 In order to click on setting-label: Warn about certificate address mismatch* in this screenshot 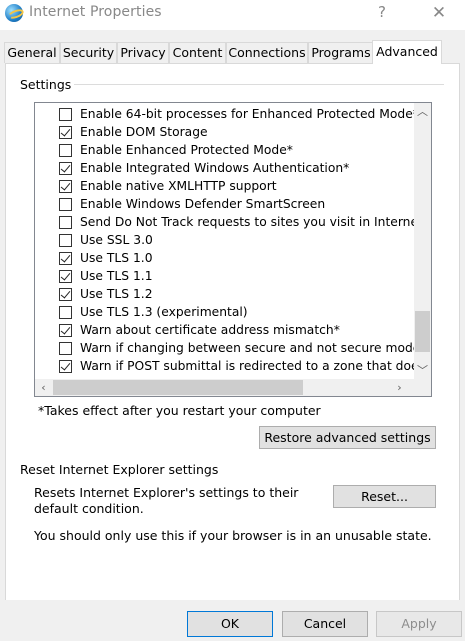, I will do `click(210, 330)`.